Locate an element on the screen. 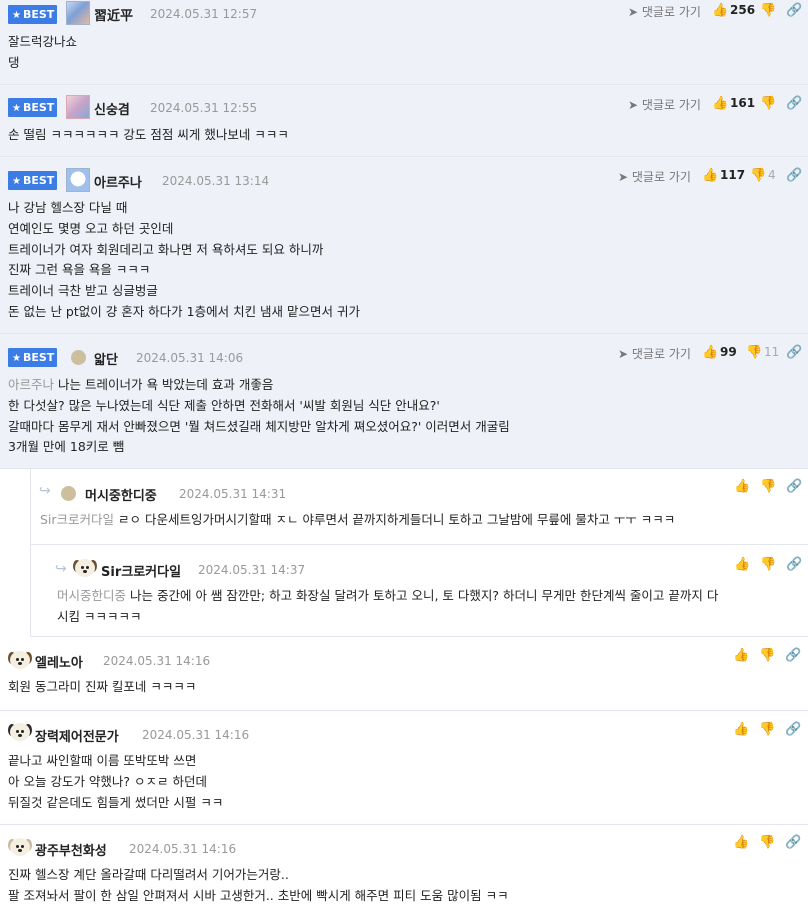  dislike-count: 4 is located at coordinates (772, 175).